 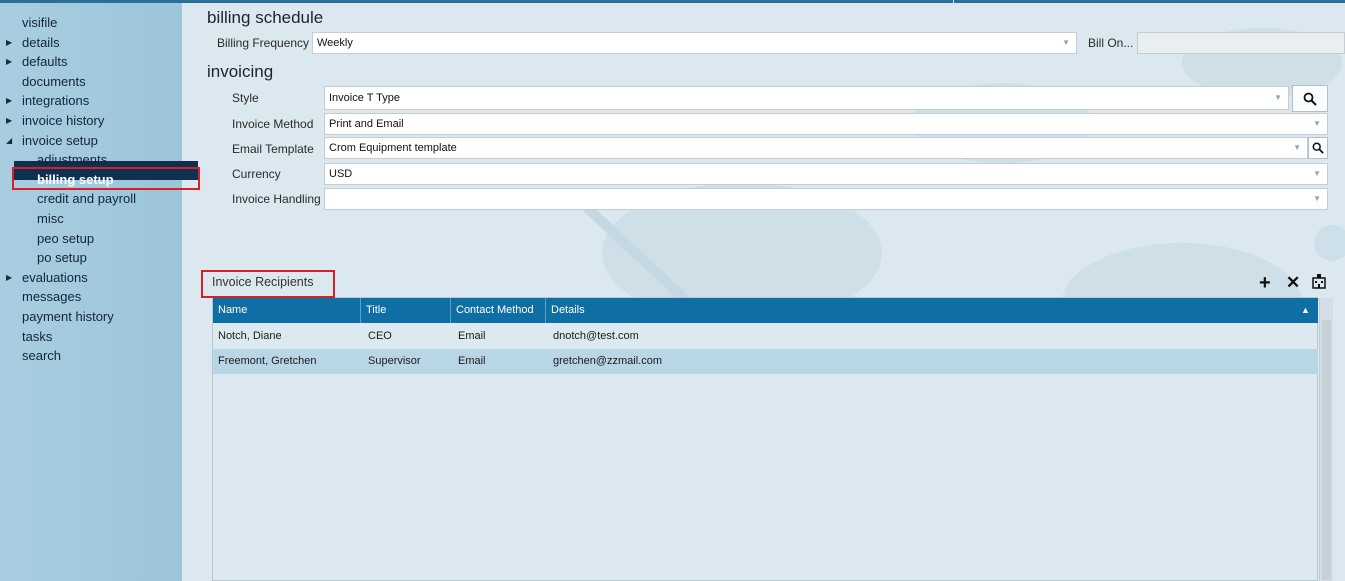 What do you see at coordinates (52, 297) in the screenshot?
I see `sidebar-item-label: messages` at bounding box center [52, 297].